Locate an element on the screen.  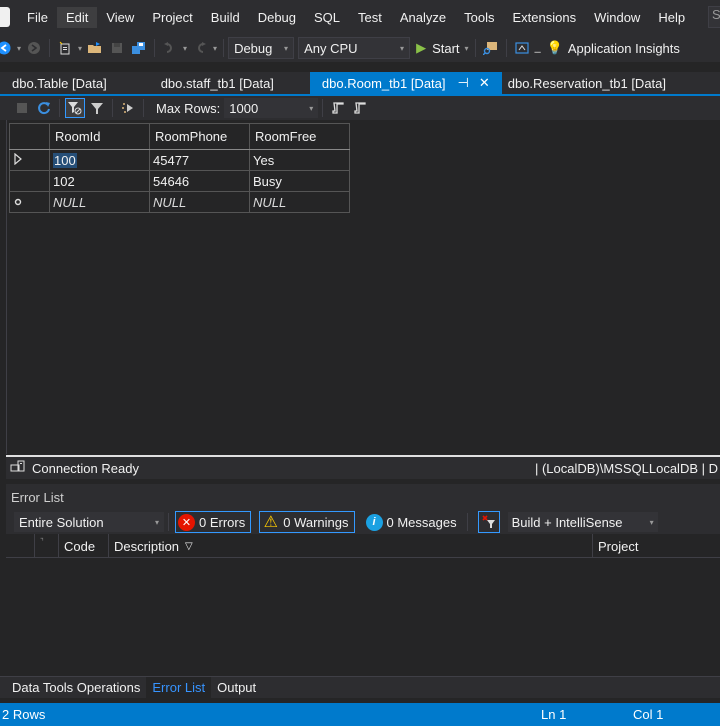
error-list-title: Error List is located at coordinates (363, 497).